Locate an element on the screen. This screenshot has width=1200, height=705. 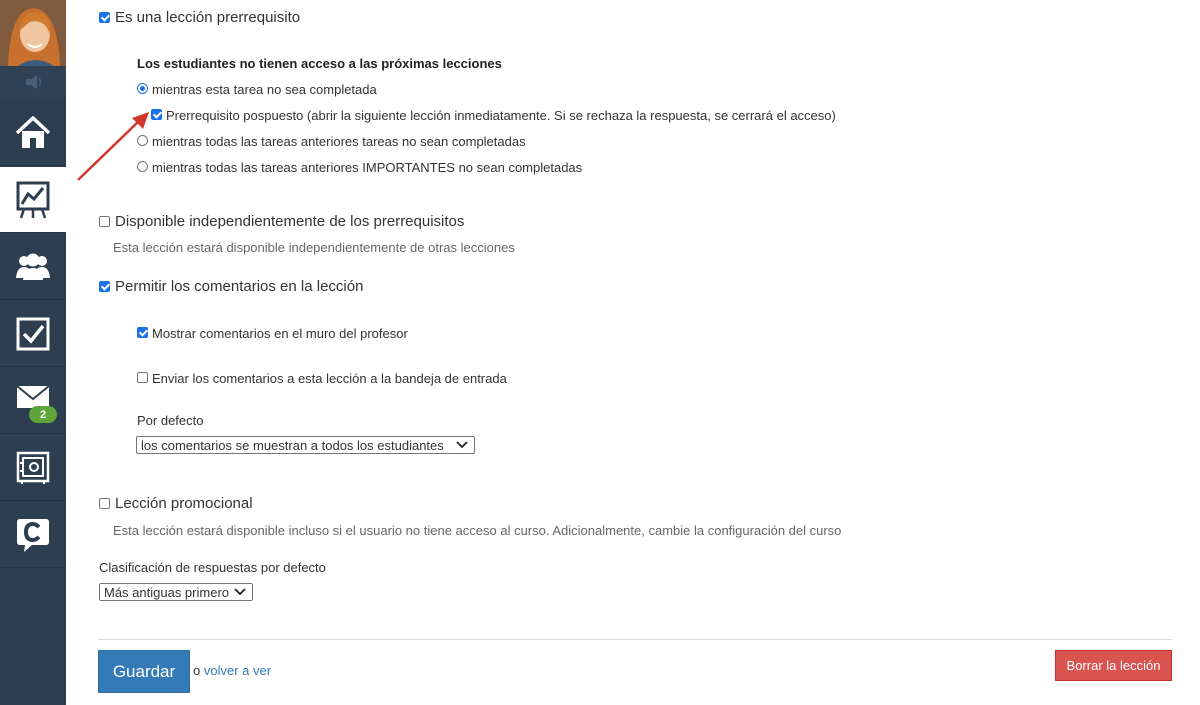
independent-checkbox is located at coordinates (104, 221).